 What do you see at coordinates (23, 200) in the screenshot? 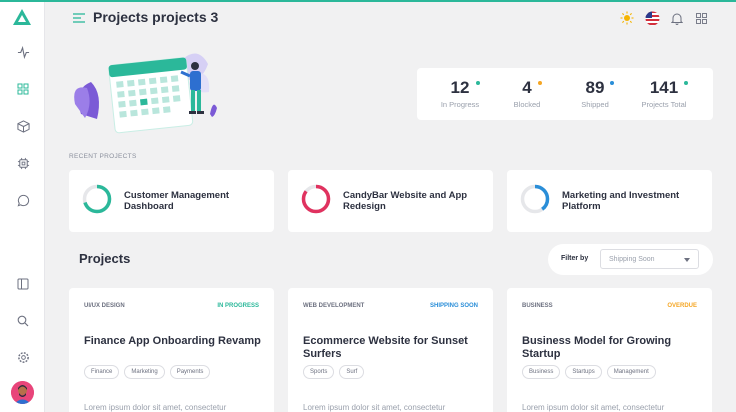
I see `chat-icon` at bounding box center [23, 200].